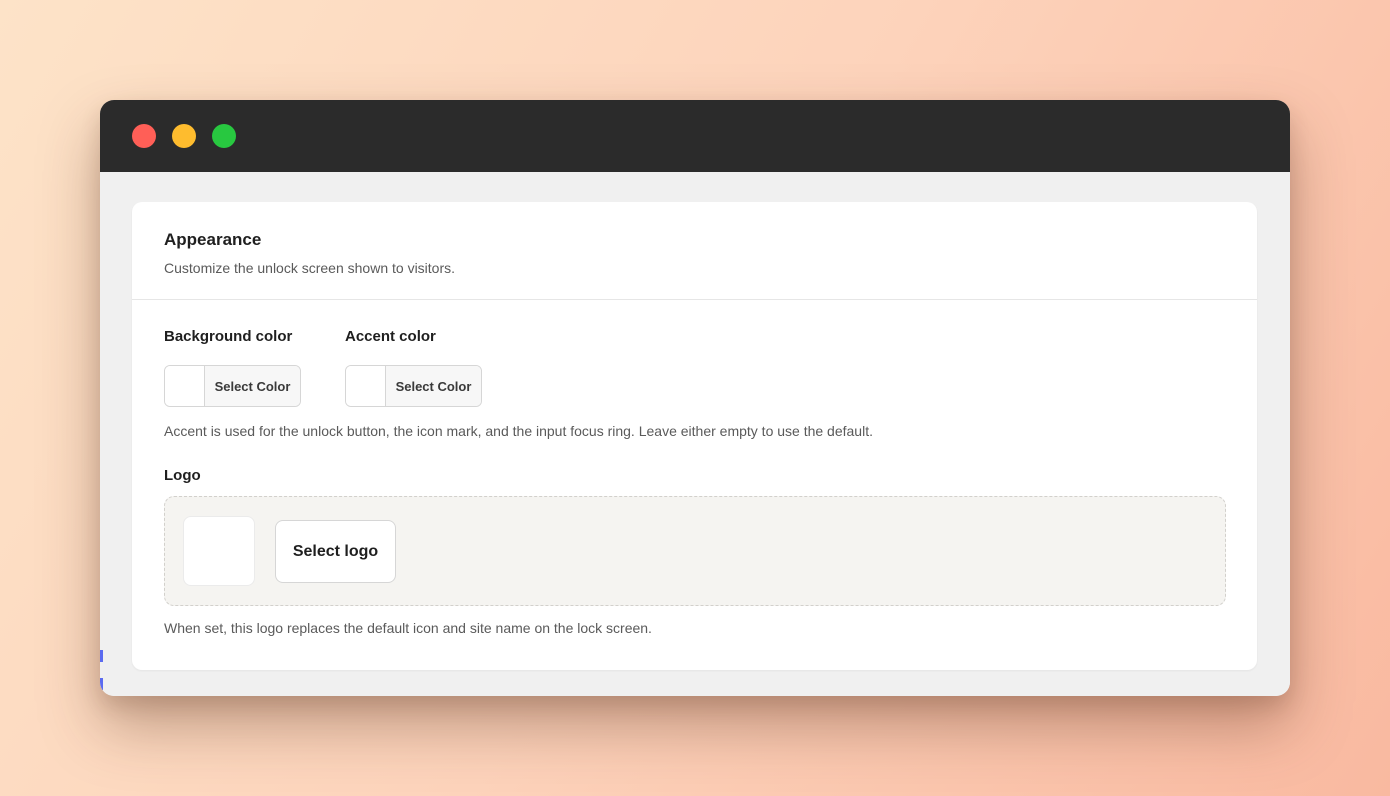 Image resolution: width=1390 pixels, height=796 pixels. I want to click on logo-label: Logo, so click(182, 475).